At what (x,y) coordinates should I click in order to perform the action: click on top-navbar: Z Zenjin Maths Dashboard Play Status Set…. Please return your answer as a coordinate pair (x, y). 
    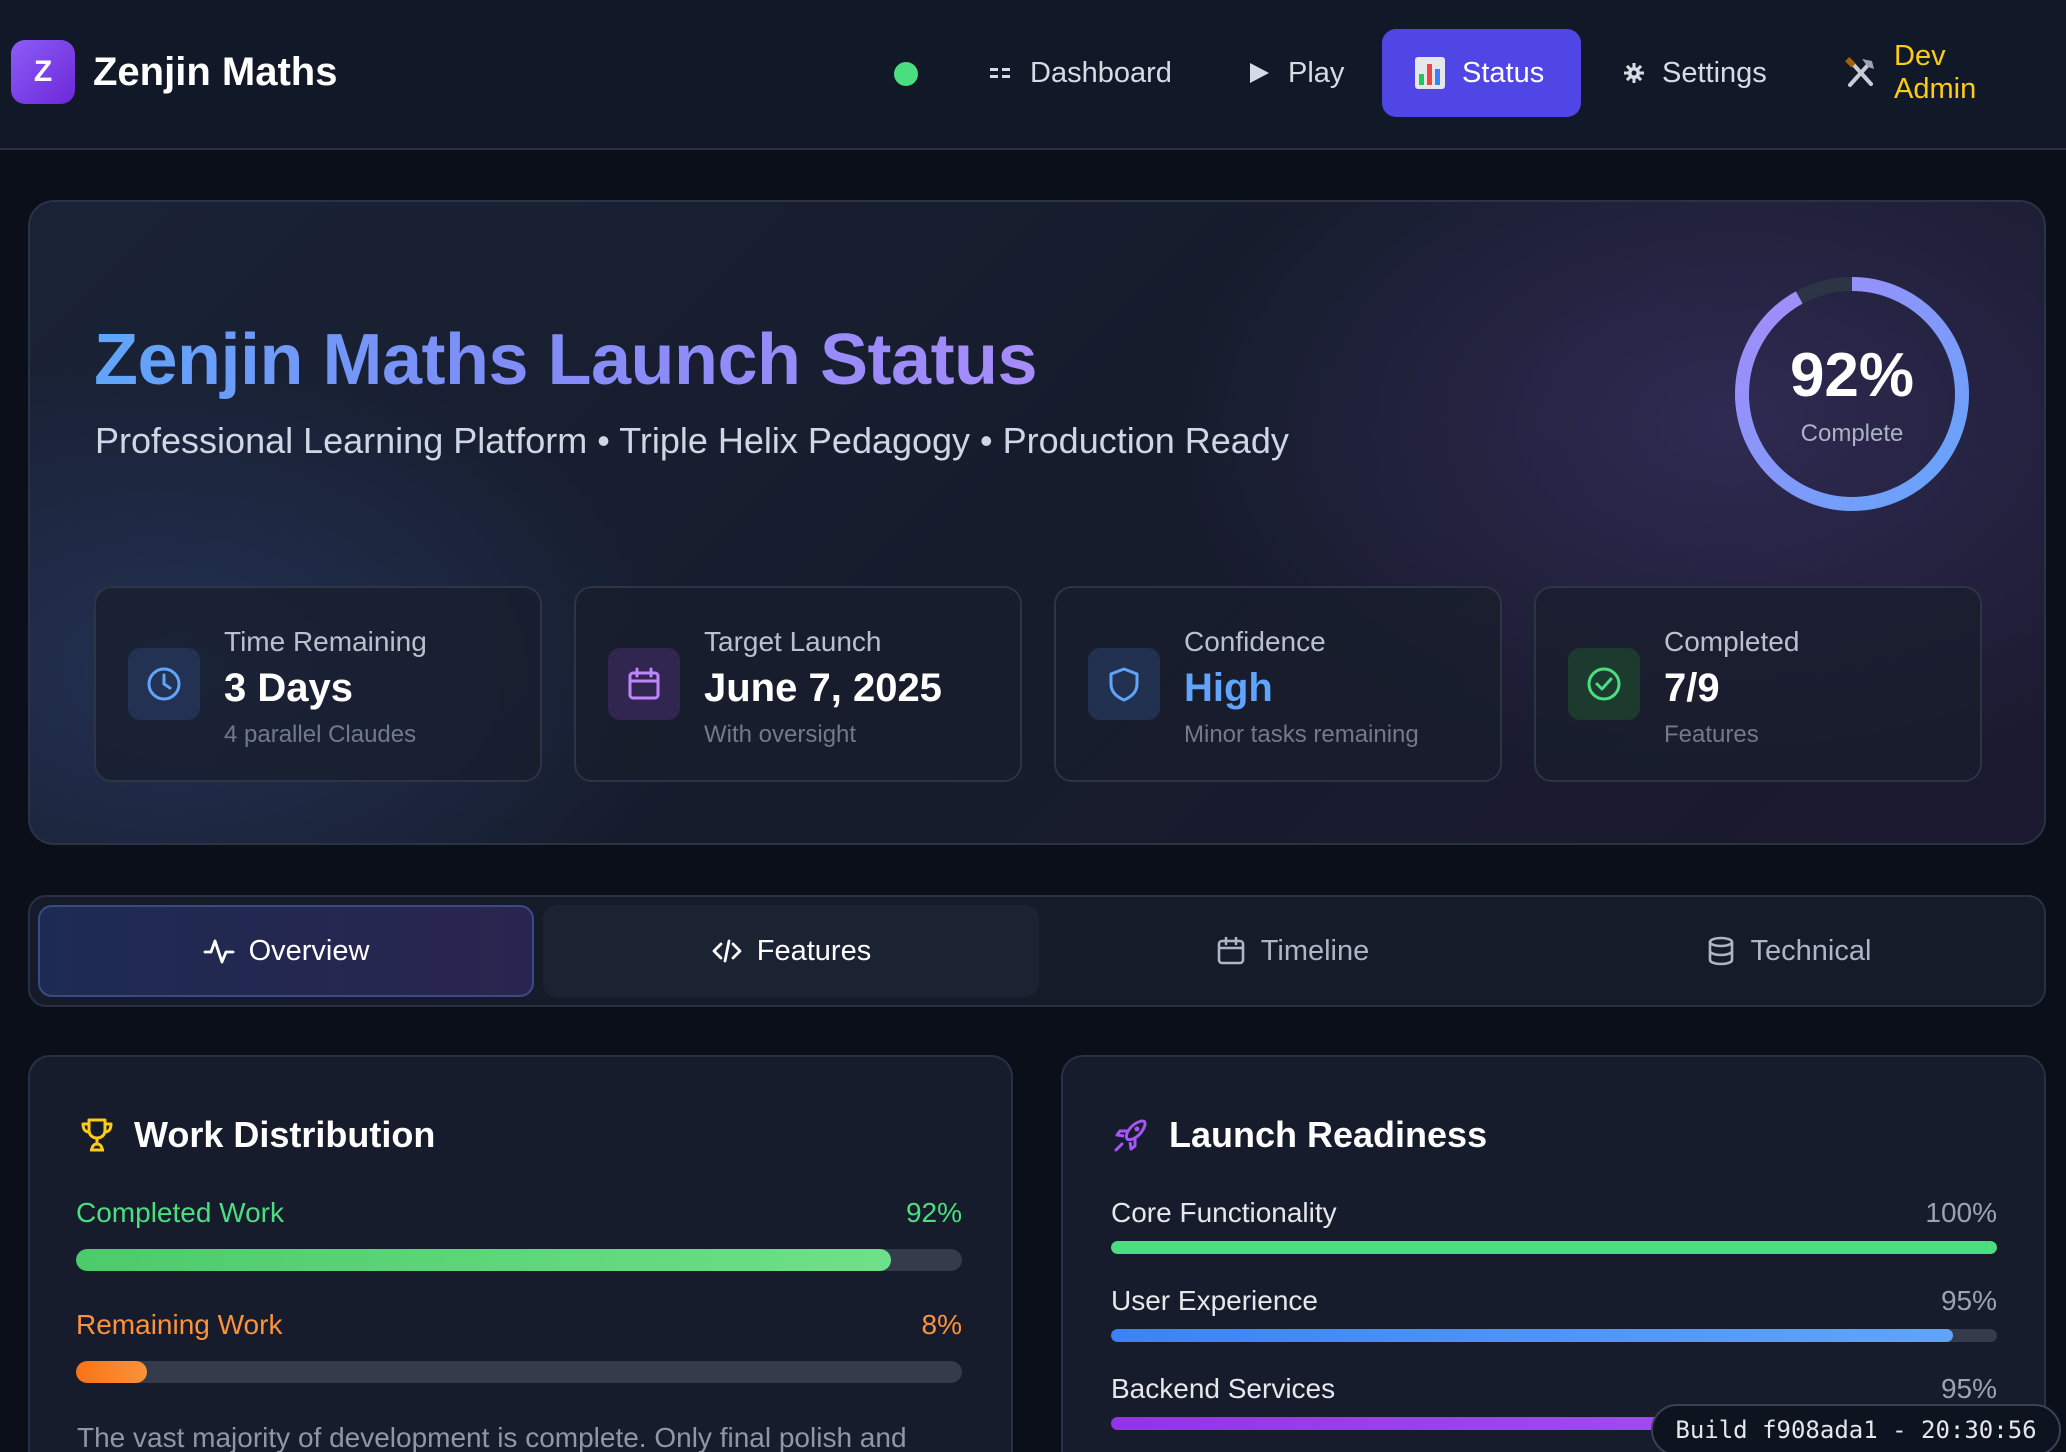
    Looking at the image, I should click on (1033, 75).